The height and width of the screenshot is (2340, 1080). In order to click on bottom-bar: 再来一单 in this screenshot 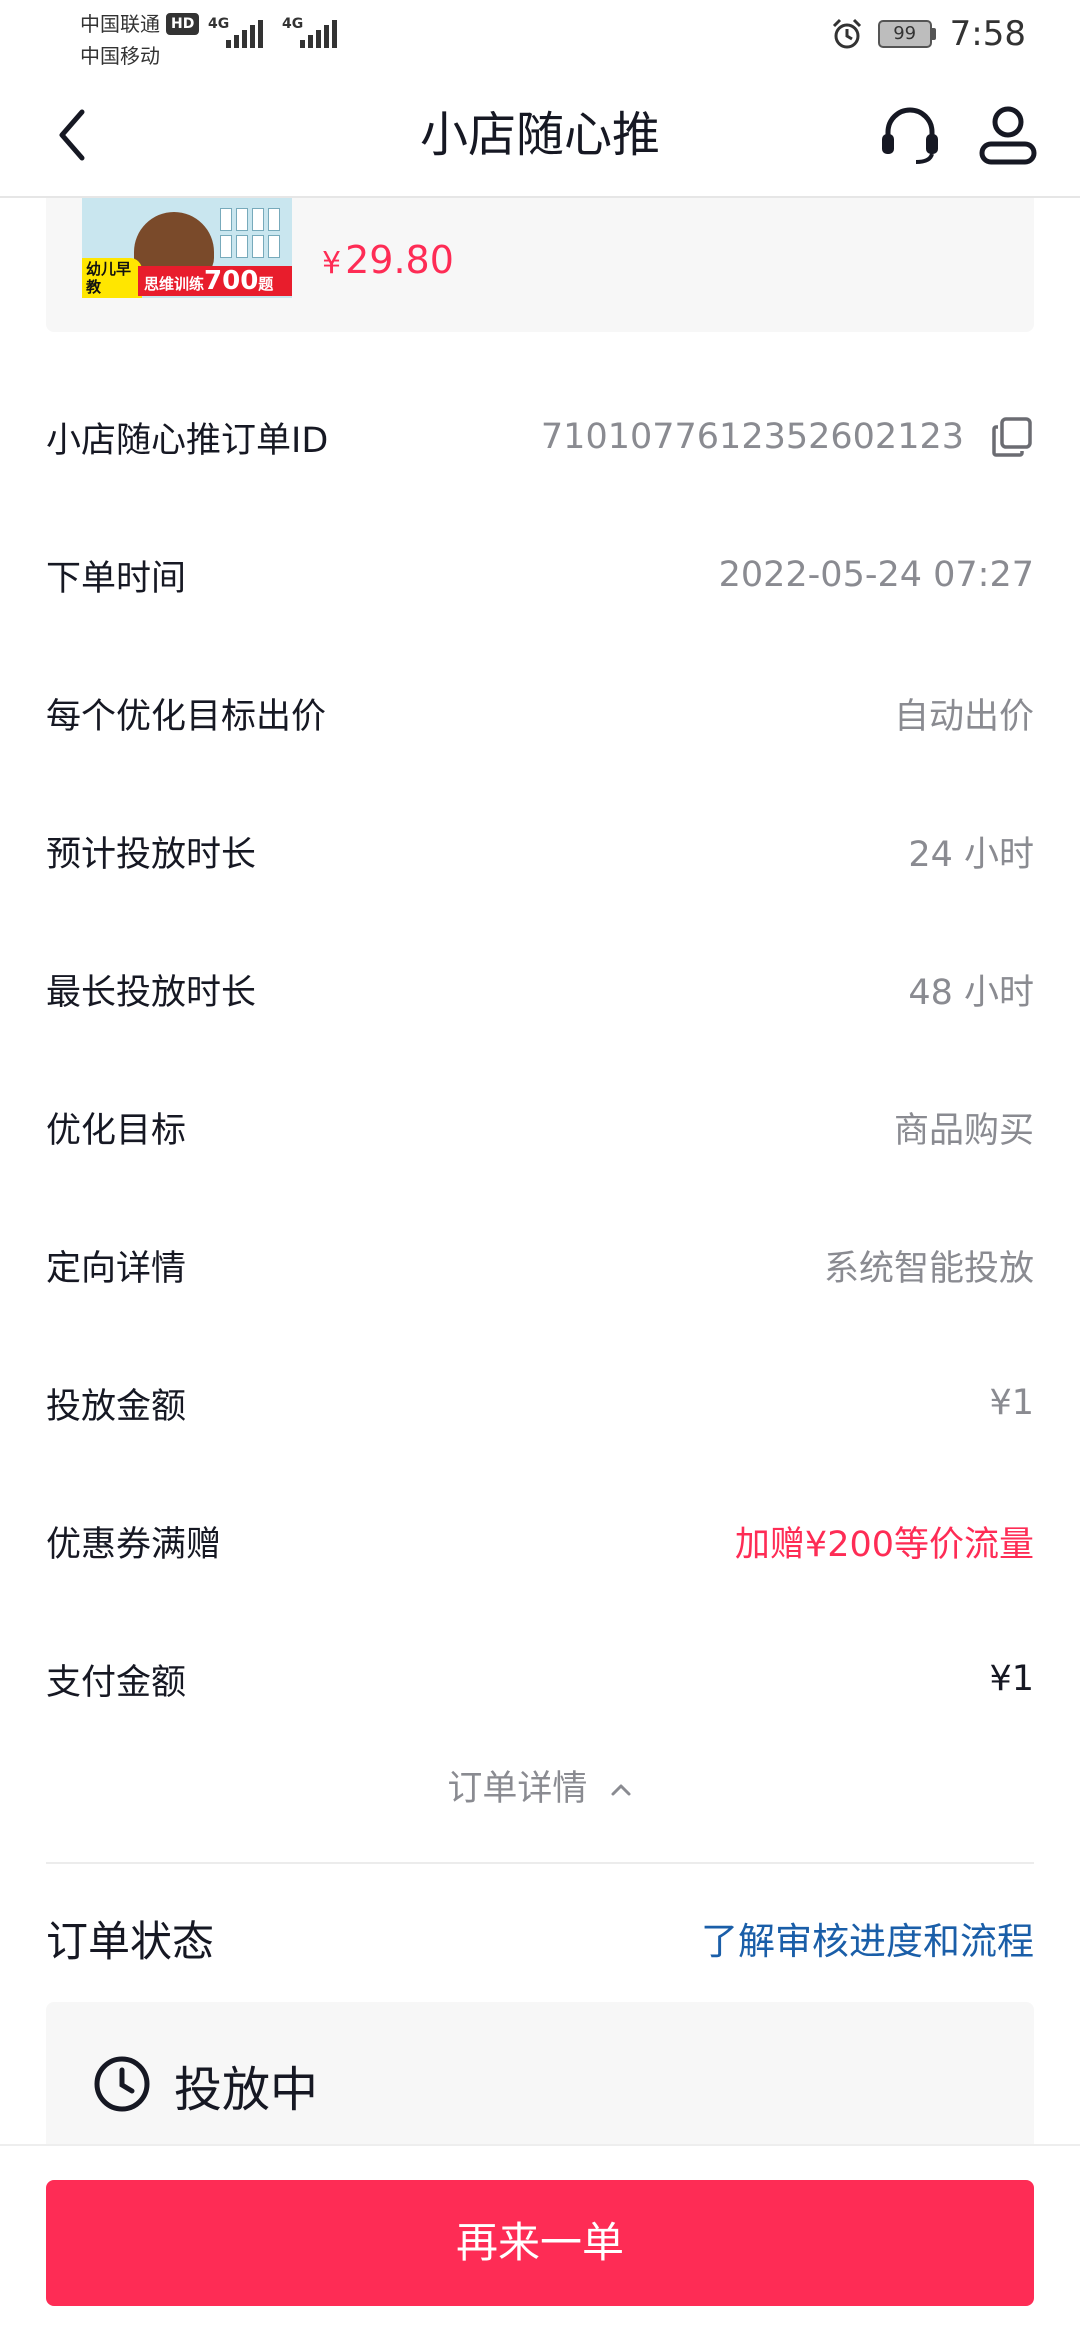, I will do `click(540, 2242)`.